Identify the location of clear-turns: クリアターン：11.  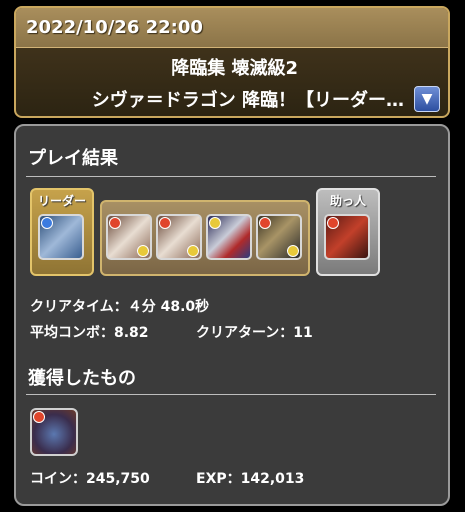
(254, 333).